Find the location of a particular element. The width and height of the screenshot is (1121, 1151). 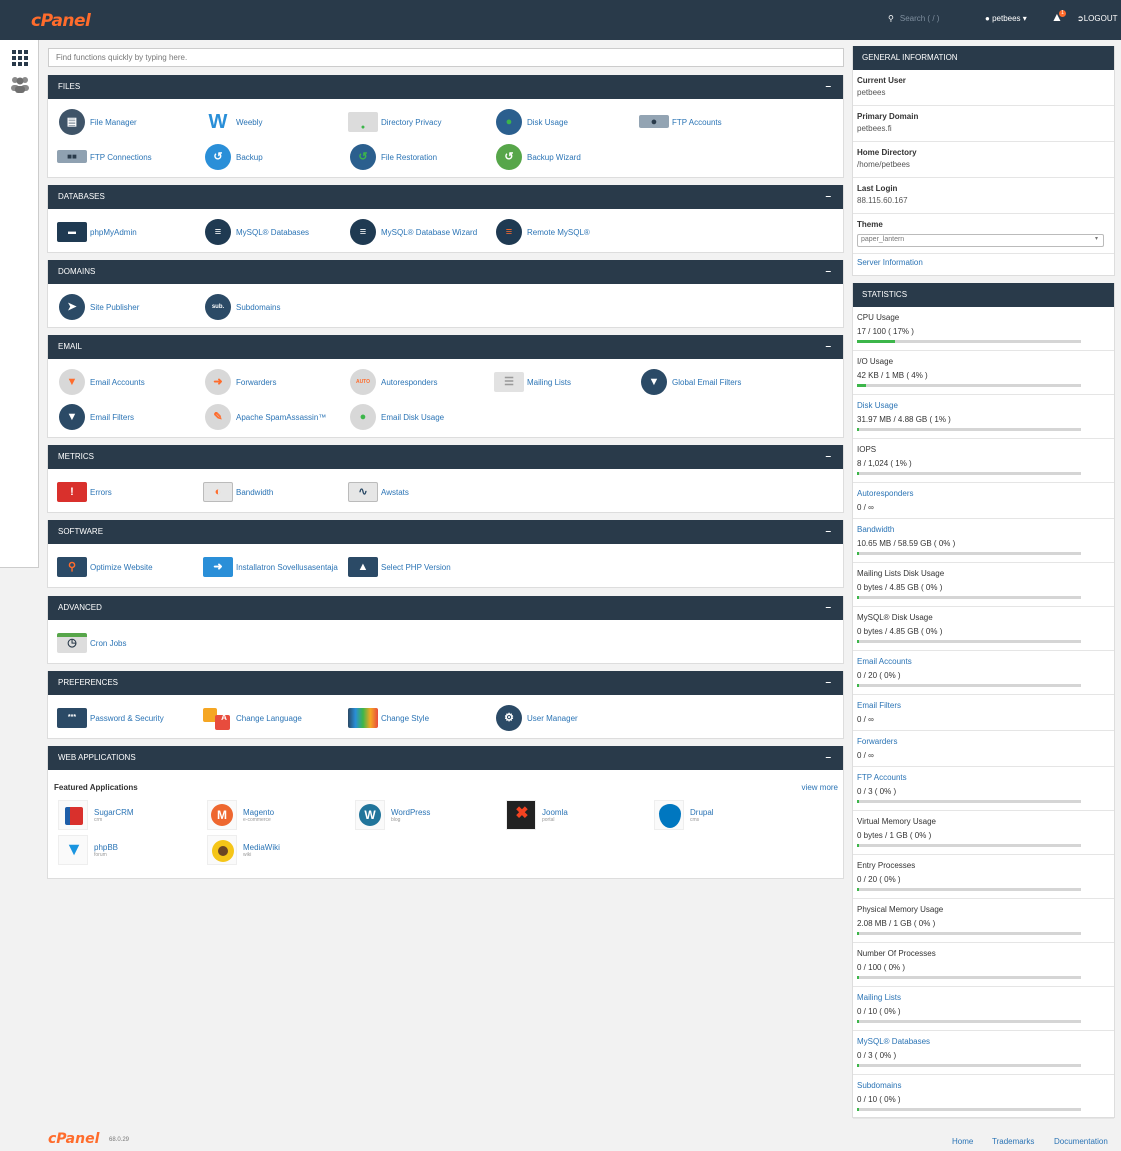

stat-value: 0 bytes / 1 GB ( 0% ) is located at coordinates (894, 835).